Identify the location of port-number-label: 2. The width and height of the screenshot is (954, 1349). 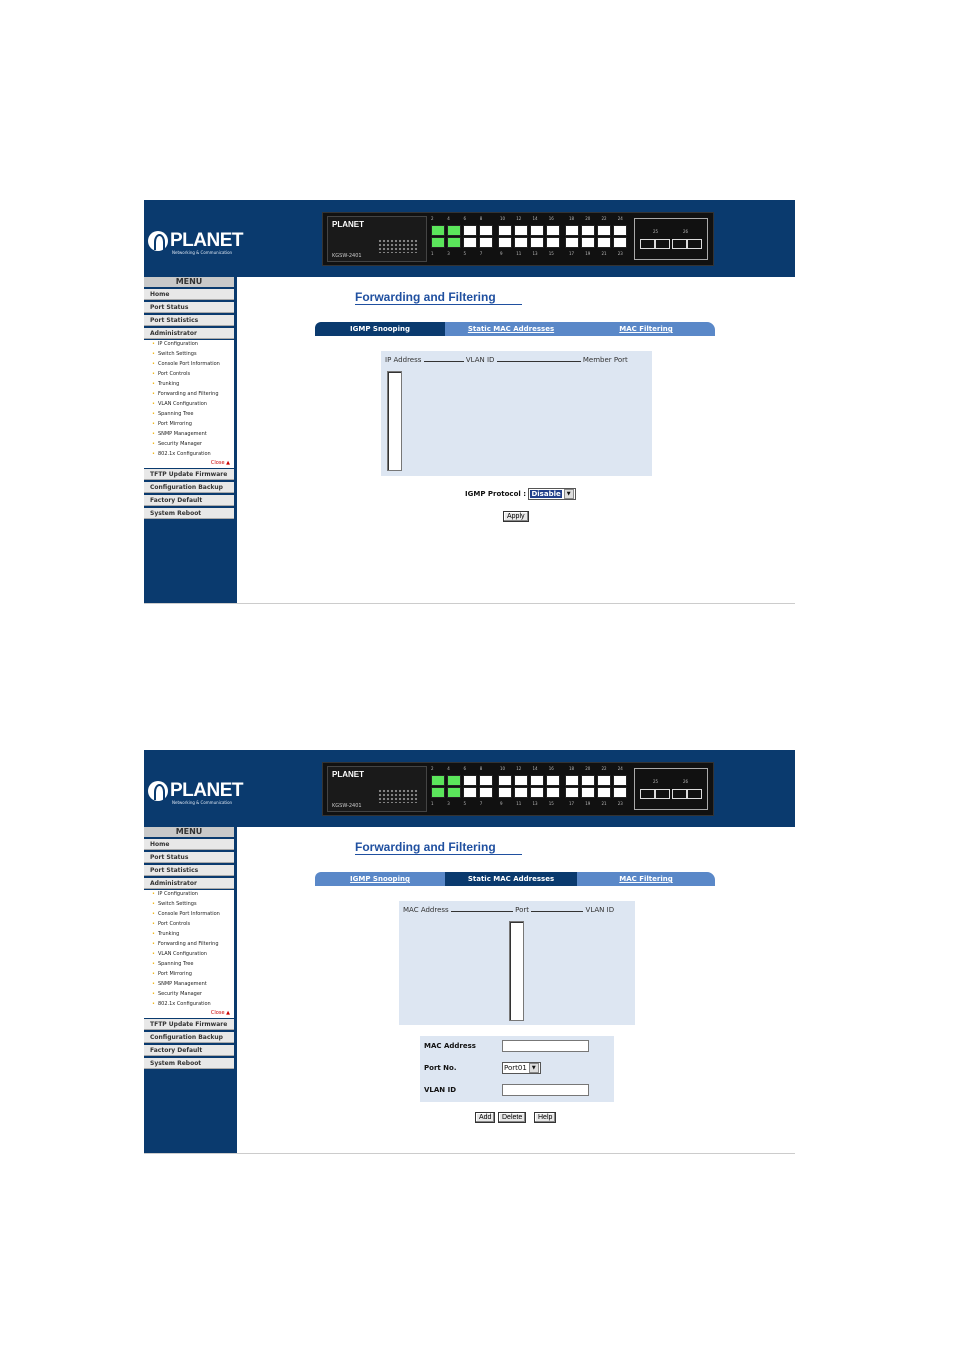
(432, 218).